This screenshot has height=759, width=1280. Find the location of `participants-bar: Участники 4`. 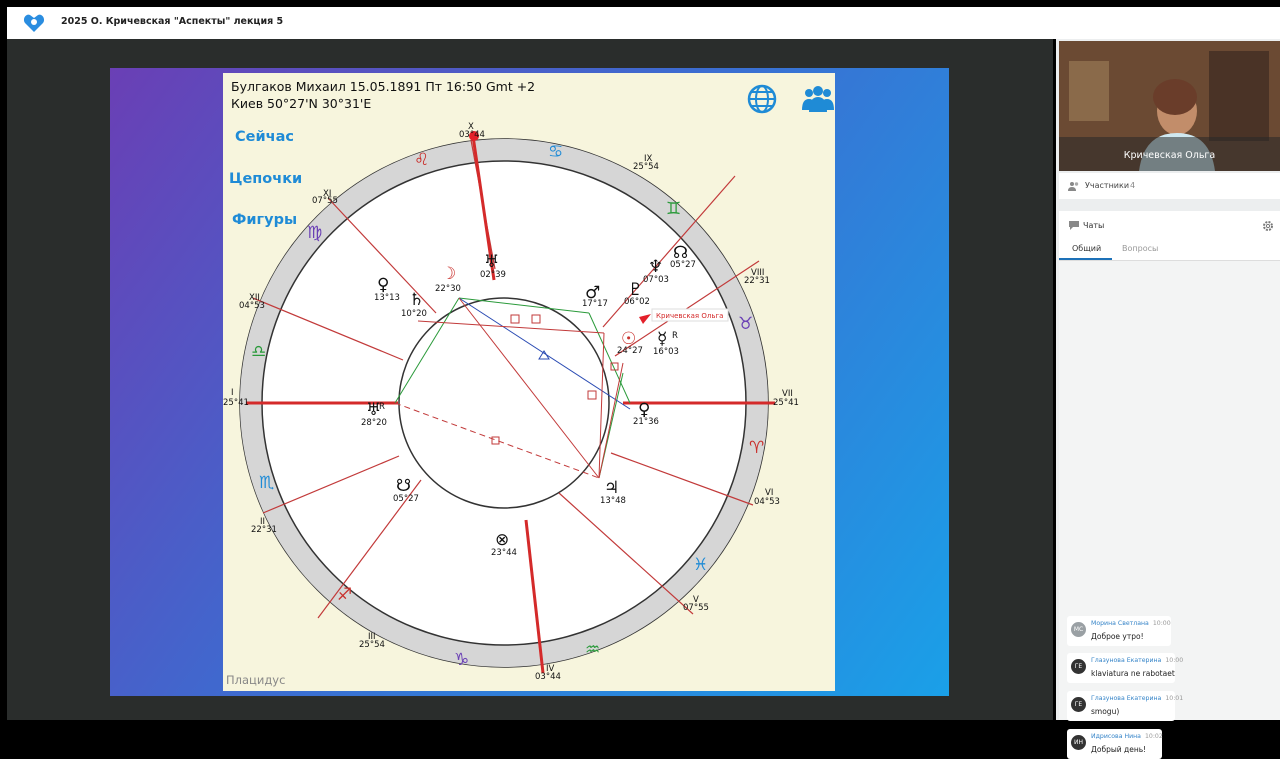

participants-bar: Участники 4 is located at coordinates (1169, 186).